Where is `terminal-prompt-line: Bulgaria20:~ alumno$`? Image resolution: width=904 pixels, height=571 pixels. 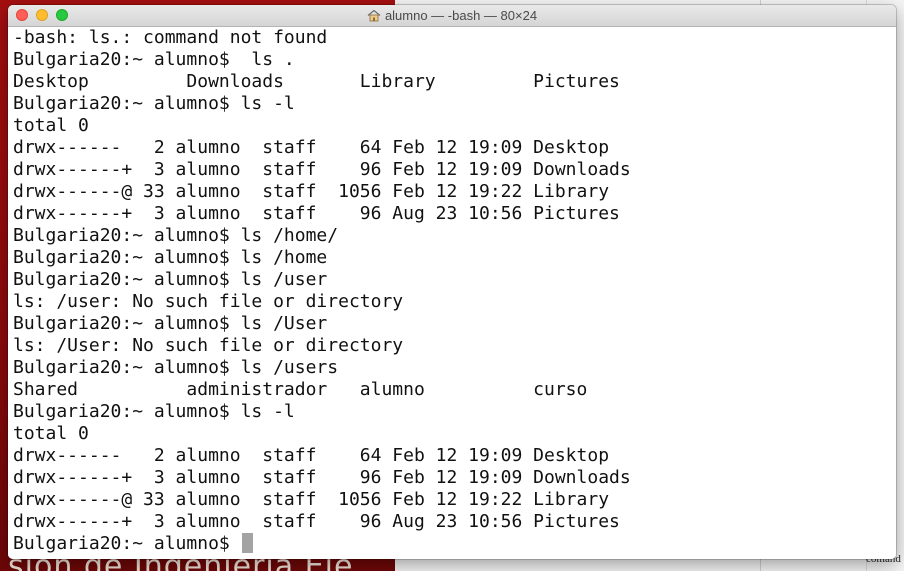 terminal-prompt-line: Bulgaria20:~ alumno$ is located at coordinates (322, 544).